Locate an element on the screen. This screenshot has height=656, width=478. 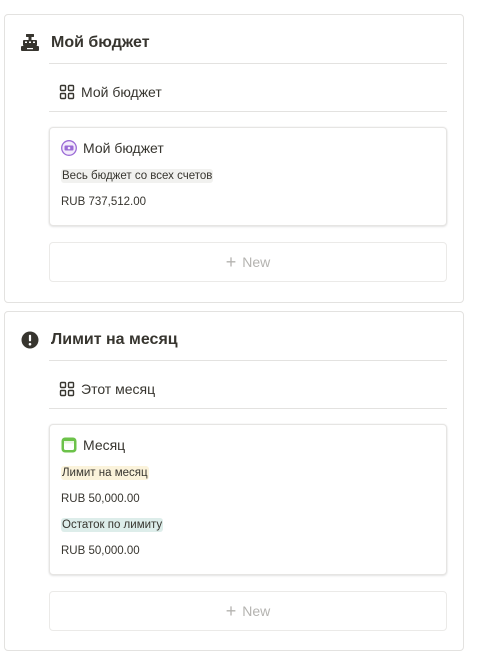
cash-register-icon is located at coordinates (30, 43).